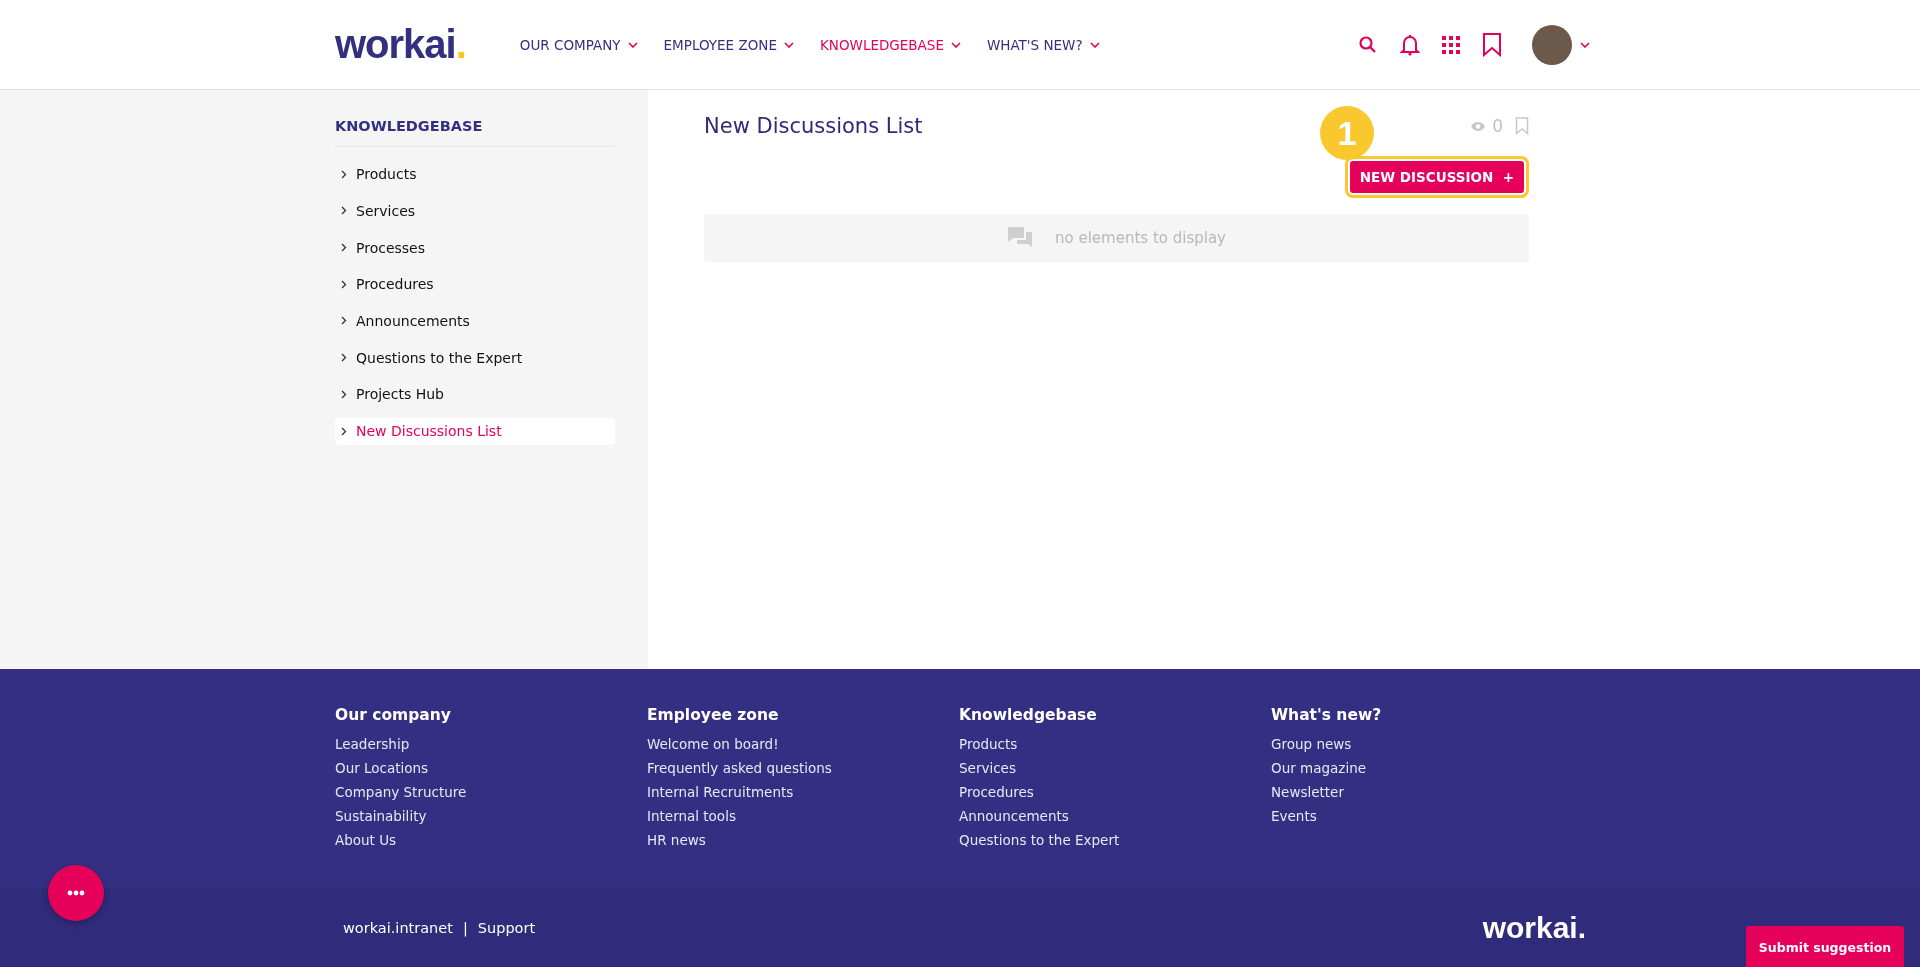 This screenshot has height=967, width=1920. What do you see at coordinates (728, 44) in the screenshot?
I see `nav-menu-item: EMPLOYEE ZONE` at bounding box center [728, 44].